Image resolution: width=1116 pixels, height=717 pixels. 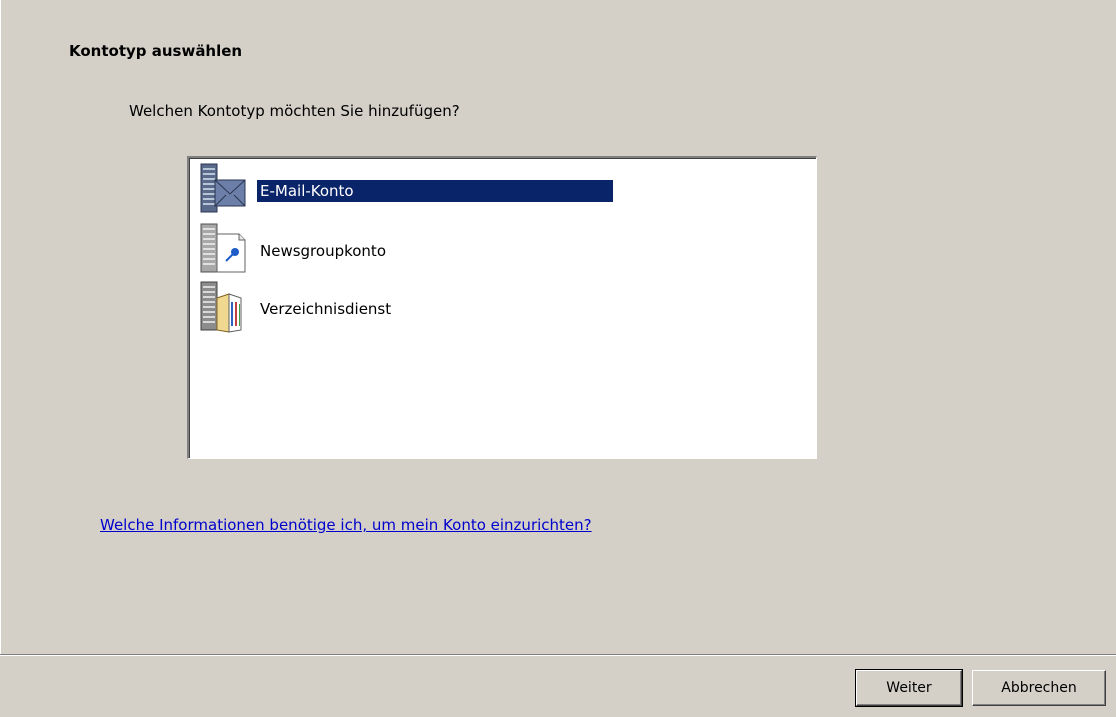 I want to click on list-item-directory-service: Verzeichnisdienst, so click(x=495, y=308).